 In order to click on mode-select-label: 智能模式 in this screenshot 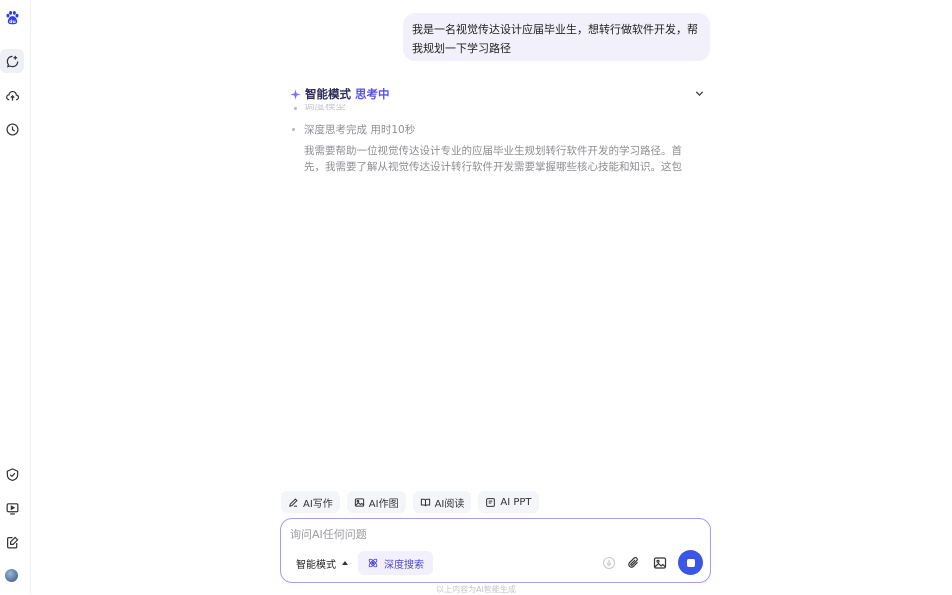, I will do `click(316, 565)`.